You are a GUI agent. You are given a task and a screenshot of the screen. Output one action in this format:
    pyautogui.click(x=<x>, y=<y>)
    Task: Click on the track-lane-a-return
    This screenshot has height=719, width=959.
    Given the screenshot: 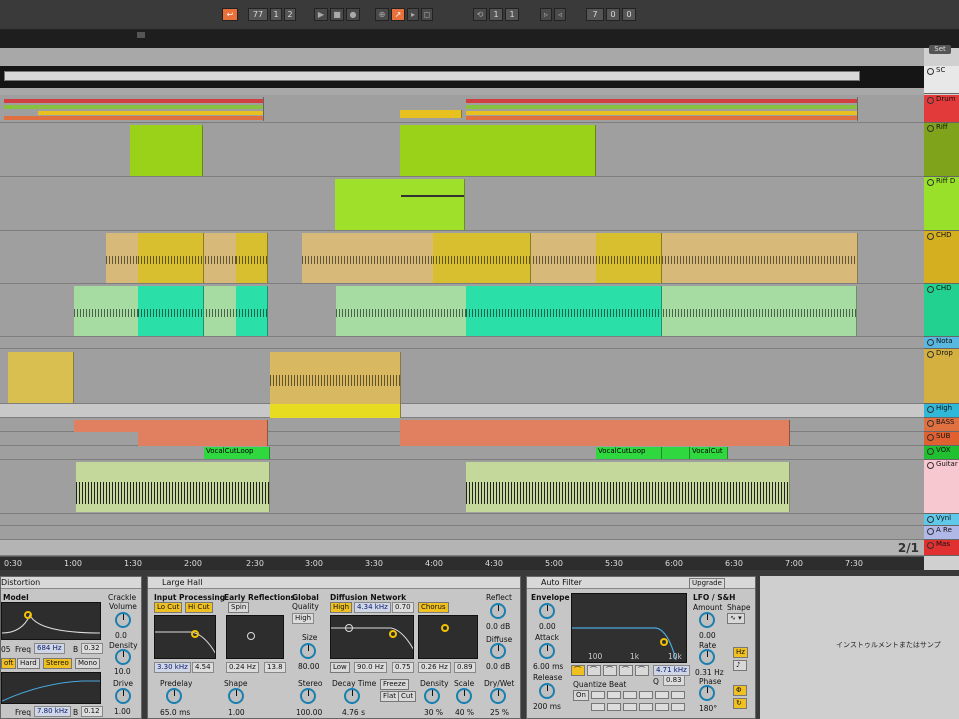 What is the action you would take?
    pyautogui.click(x=462, y=533)
    